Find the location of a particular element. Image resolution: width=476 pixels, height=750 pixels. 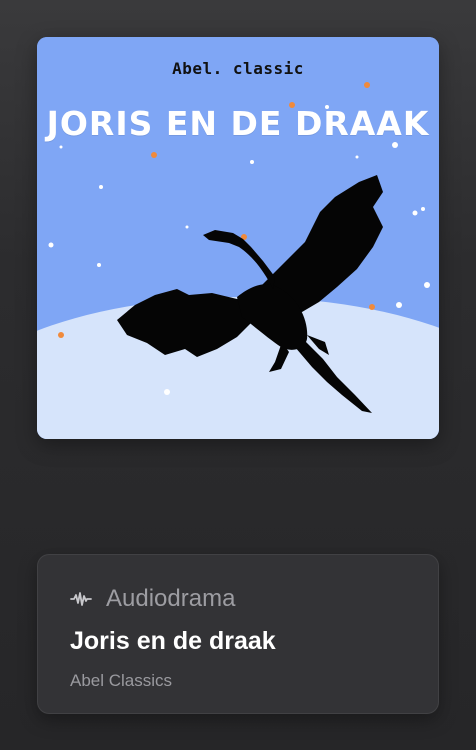

item-title: Joris en de draak is located at coordinates (173, 641).